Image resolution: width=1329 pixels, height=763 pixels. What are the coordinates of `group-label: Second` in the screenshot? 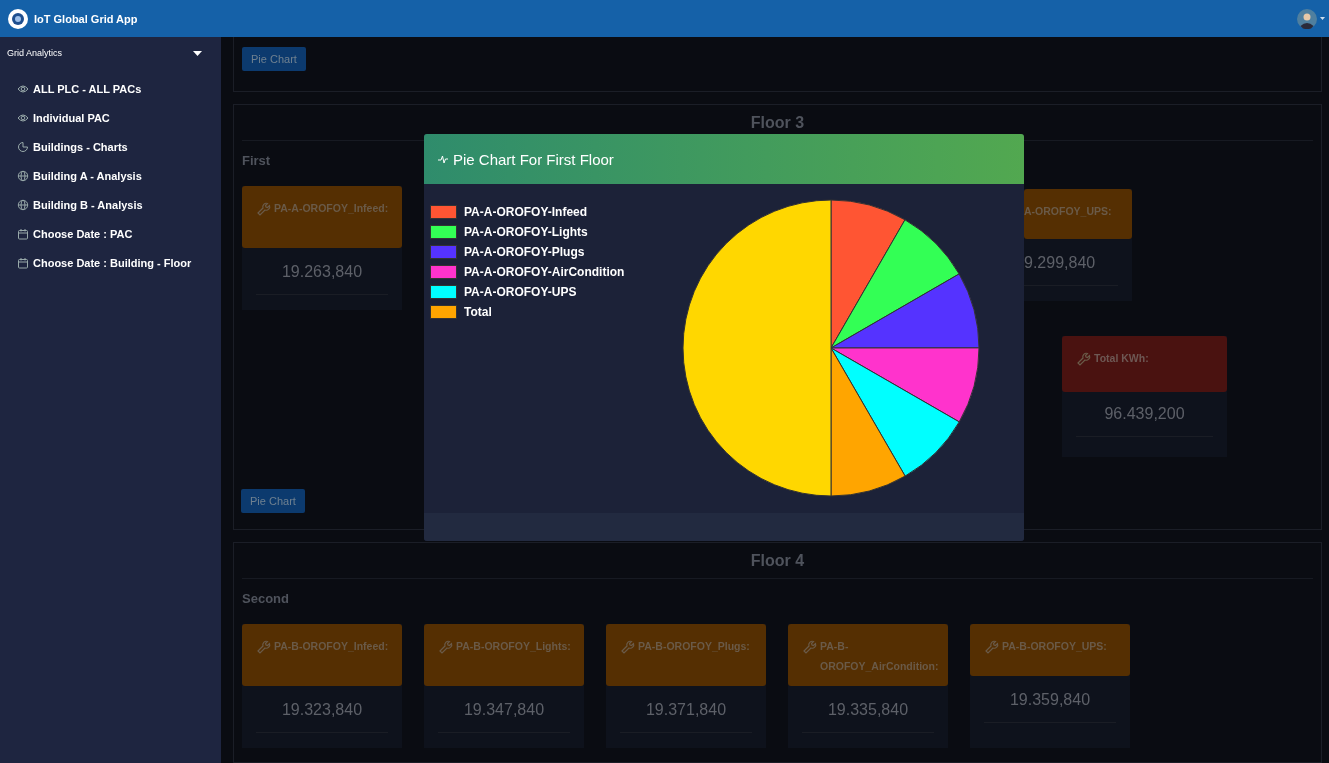 It's located at (265, 599).